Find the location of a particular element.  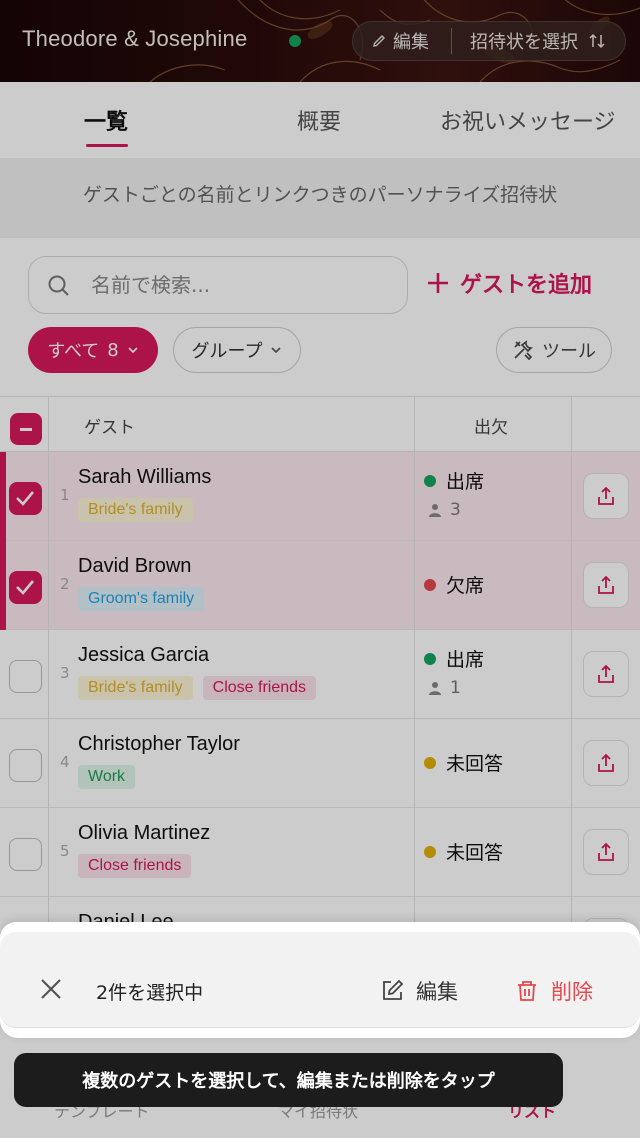

group-tag: Groom's family is located at coordinates (141, 599).